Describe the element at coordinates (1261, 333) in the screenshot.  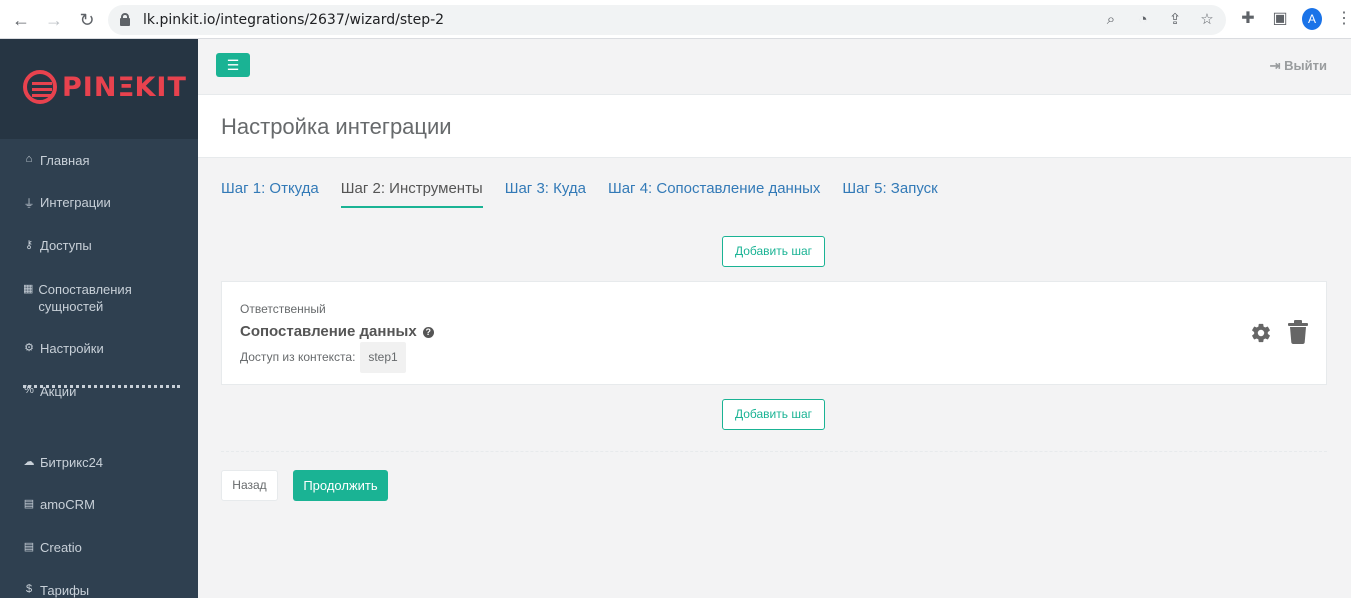
I see `gear-icon` at that location.